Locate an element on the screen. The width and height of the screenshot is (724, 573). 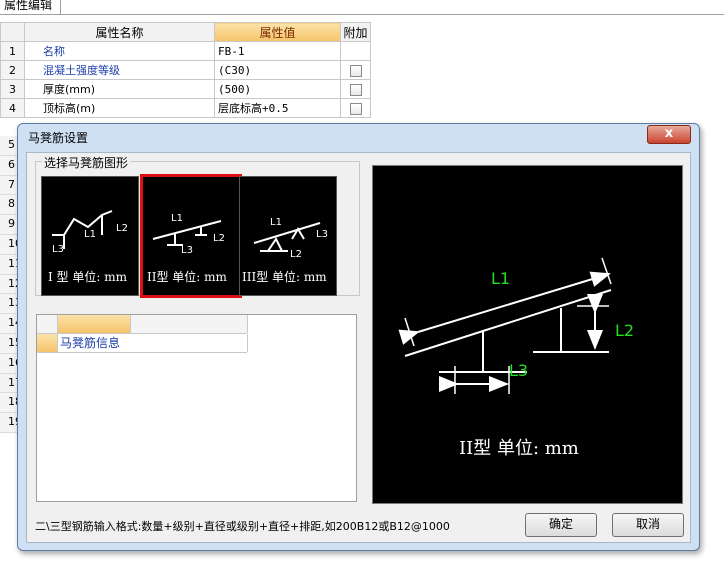
type-2-diagram: L1 L2 L3 II型 单位: mm is located at coordinates (187, 248).